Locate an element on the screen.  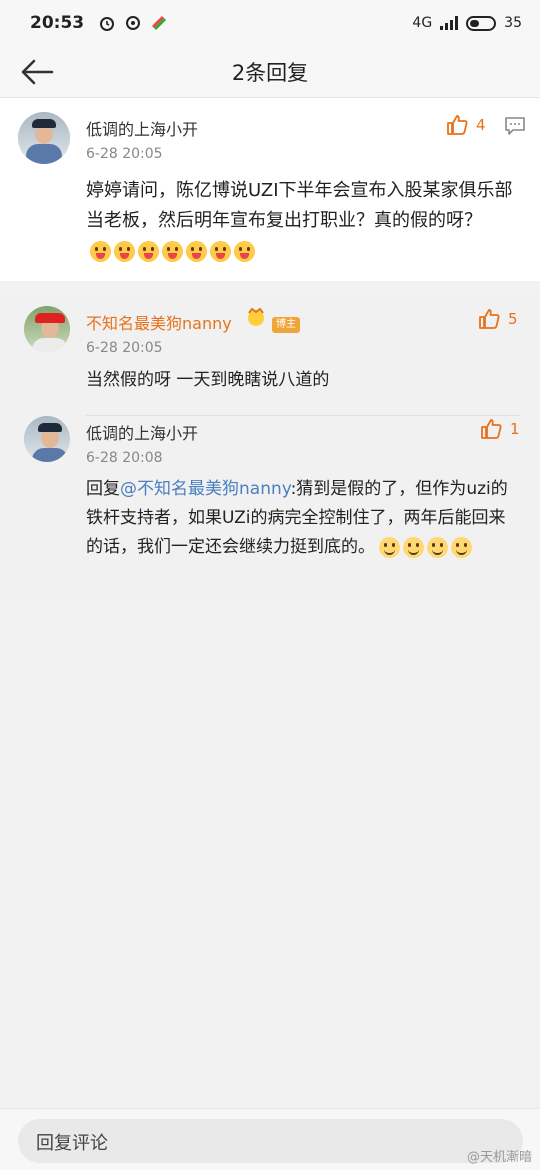
reply-time: 6-28 20:08 is located at coordinates (124, 458).